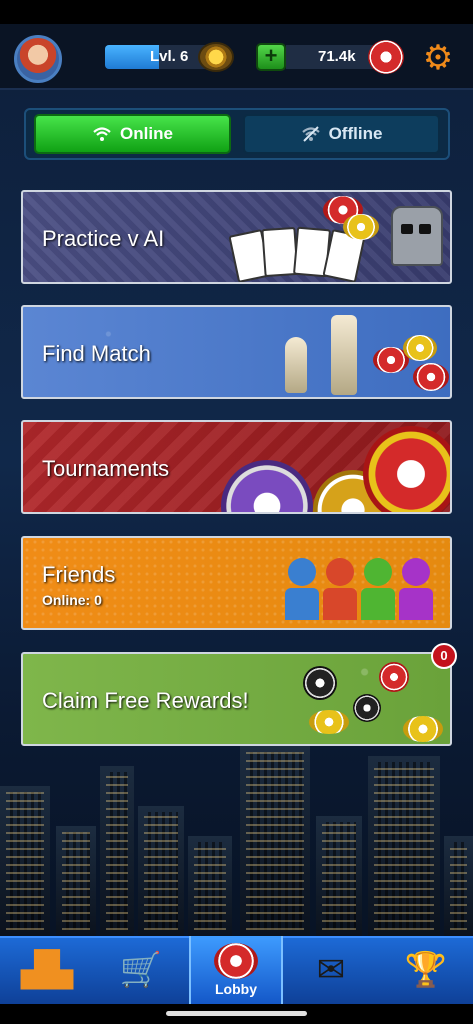 The image size is (473, 1024). What do you see at coordinates (444, 656) in the screenshot?
I see `rewards-count-badge: 0` at bounding box center [444, 656].